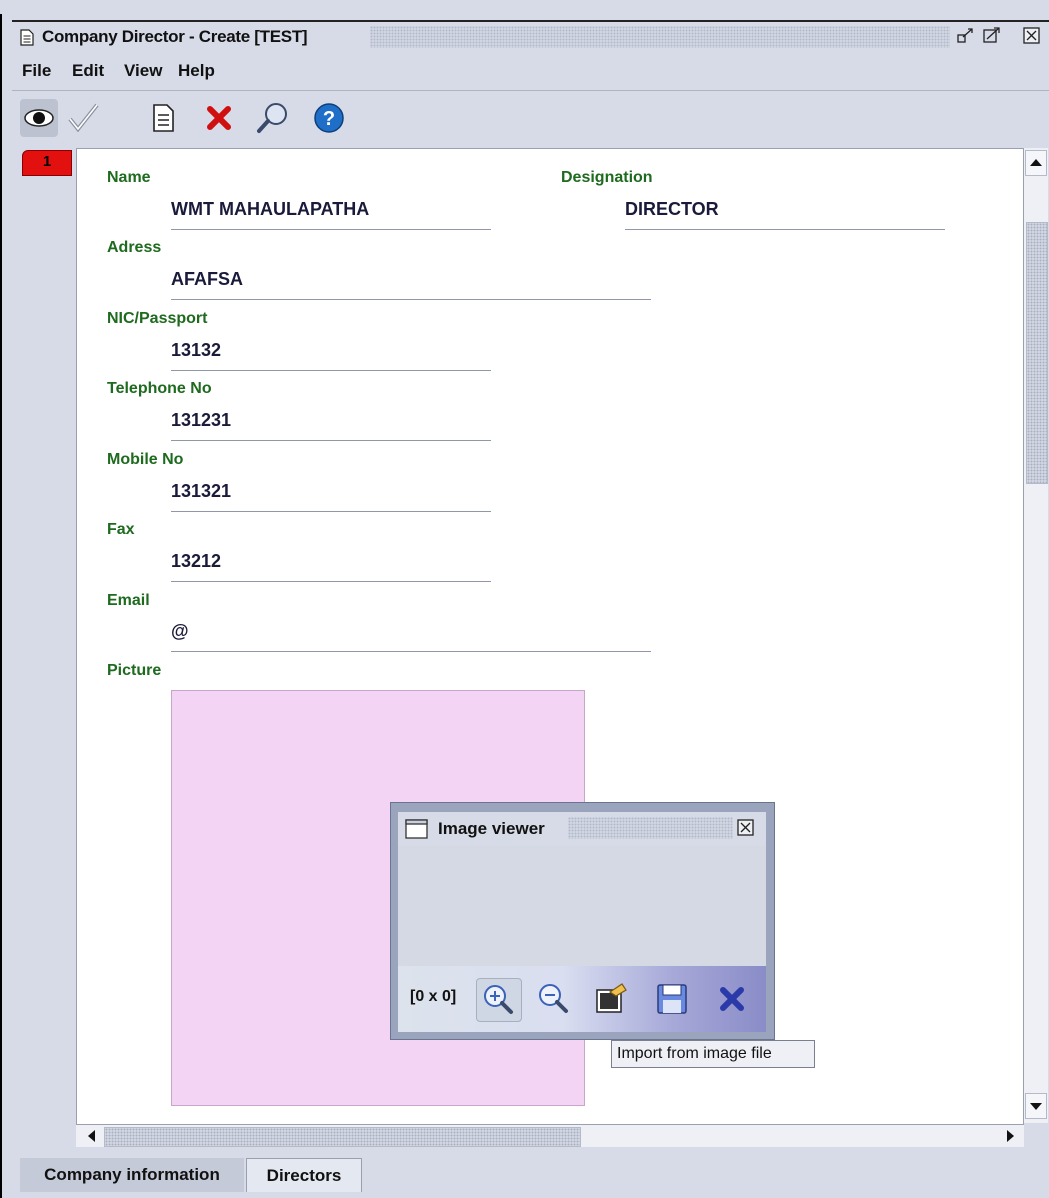 The width and height of the screenshot is (1049, 1198). Describe the element at coordinates (1010, 1136) in the screenshot. I see `arrow-right-icon` at that location.